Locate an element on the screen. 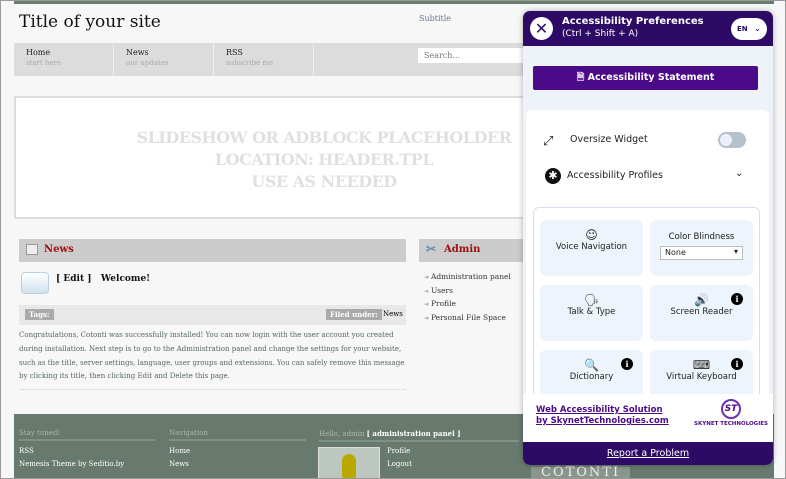 The width and height of the screenshot is (786, 479). tags-label: Tags: is located at coordinates (39, 314).